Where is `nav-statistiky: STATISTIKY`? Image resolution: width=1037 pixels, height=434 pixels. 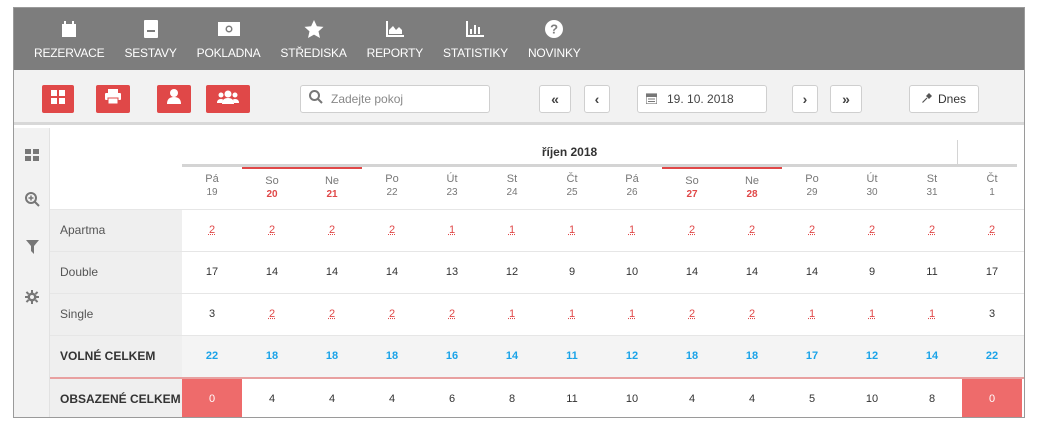
nav-statistiky: STATISTIKY is located at coordinates (475, 44).